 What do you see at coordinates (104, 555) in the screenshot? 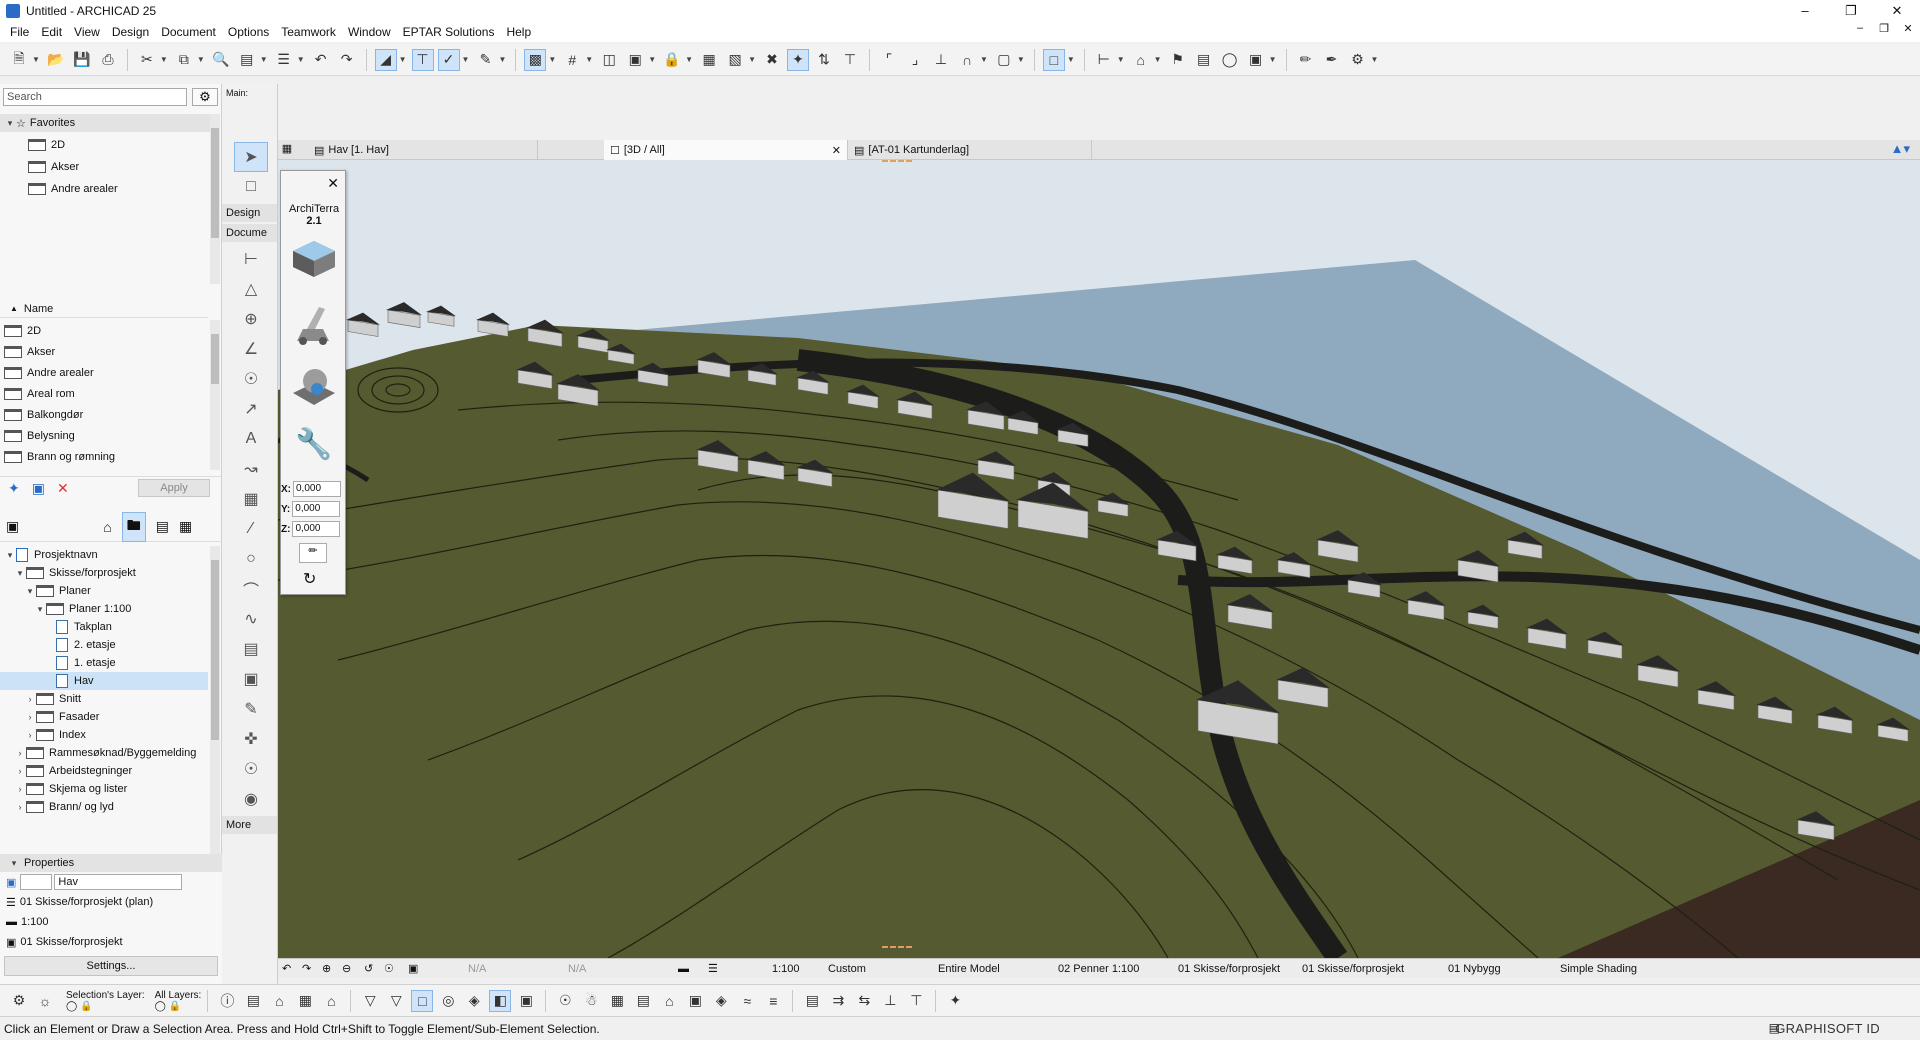
I see `tree-item: ▾ Prosjektnavn` at bounding box center [104, 555].